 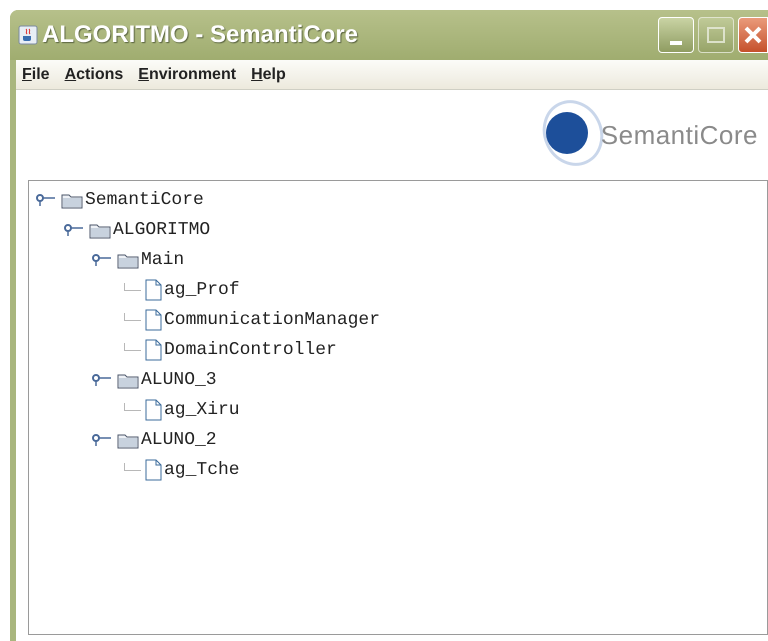 I want to click on tree-item: SemantiCore, so click(x=144, y=200).